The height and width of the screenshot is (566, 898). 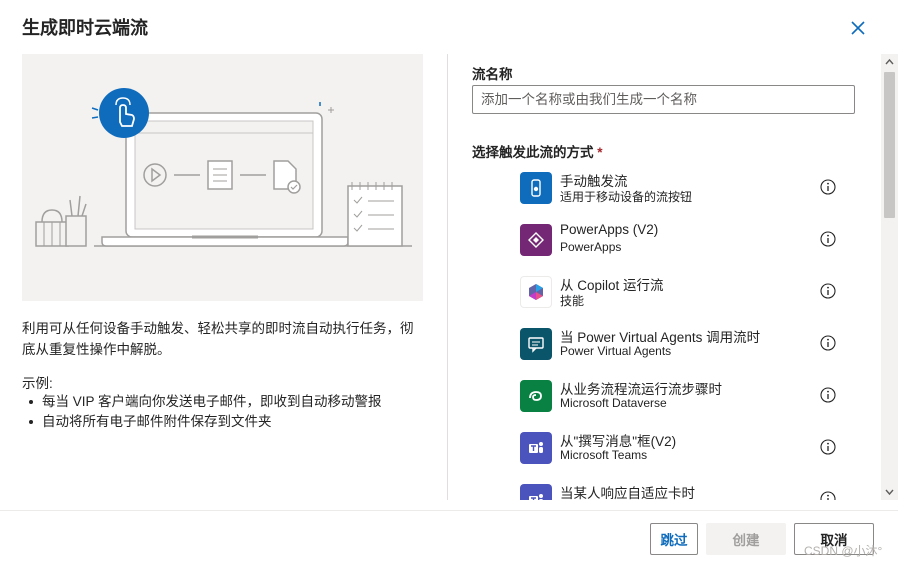 What do you see at coordinates (536, 292) in the screenshot?
I see `copilot-icon` at bounding box center [536, 292].